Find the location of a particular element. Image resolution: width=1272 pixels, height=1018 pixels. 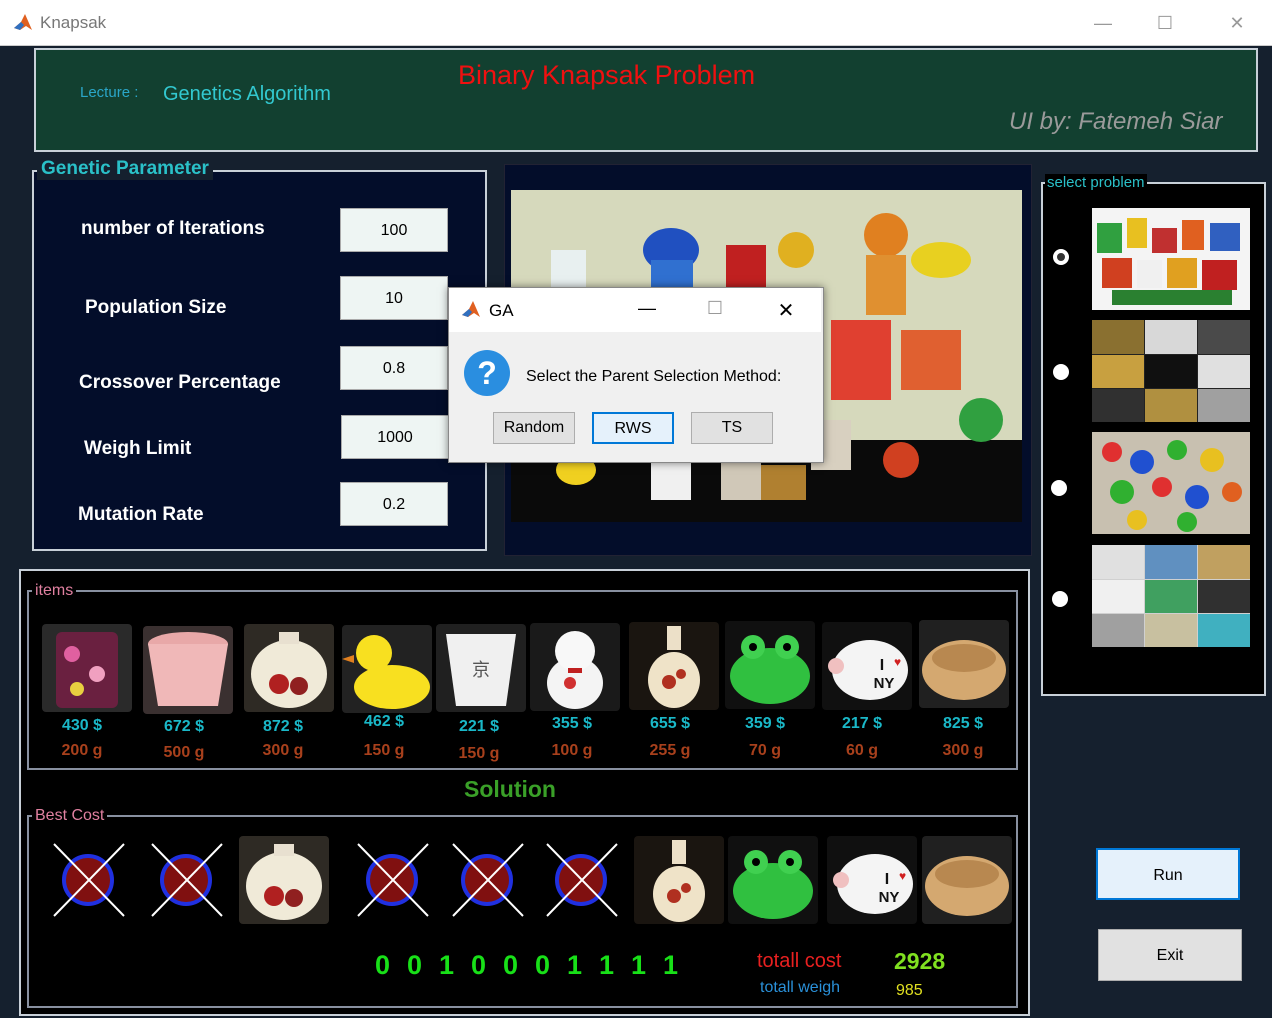

weigh-limit-label: Weigh Limit is located at coordinates (138, 448).